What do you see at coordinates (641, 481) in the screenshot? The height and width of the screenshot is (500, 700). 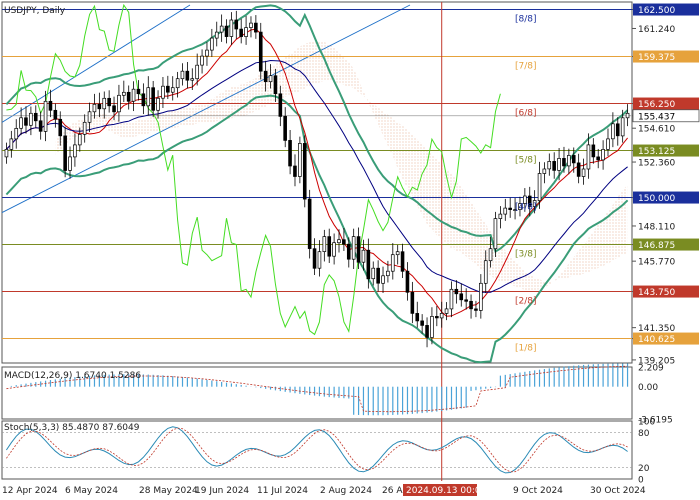 I see `stoch-tick-label: 0` at bounding box center [641, 481].